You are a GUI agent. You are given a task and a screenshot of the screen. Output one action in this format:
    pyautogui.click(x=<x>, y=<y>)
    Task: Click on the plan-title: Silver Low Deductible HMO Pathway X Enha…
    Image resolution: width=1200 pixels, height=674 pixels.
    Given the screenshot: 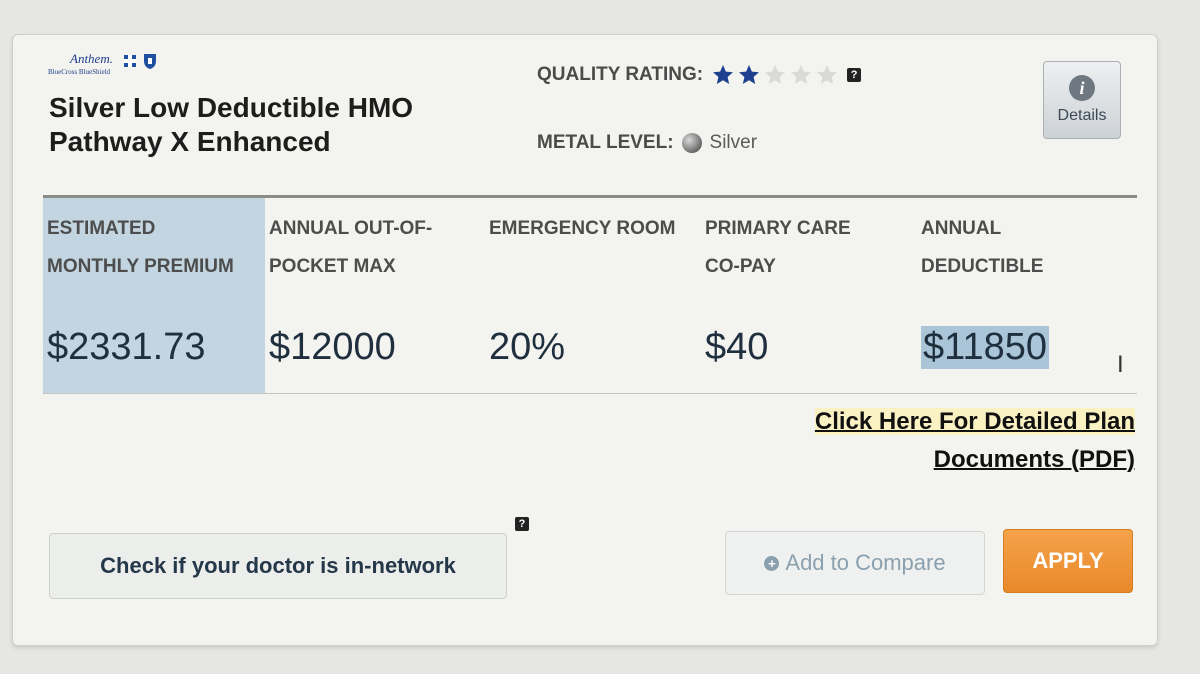 What is the action you would take?
    pyautogui.click(x=289, y=125)
    